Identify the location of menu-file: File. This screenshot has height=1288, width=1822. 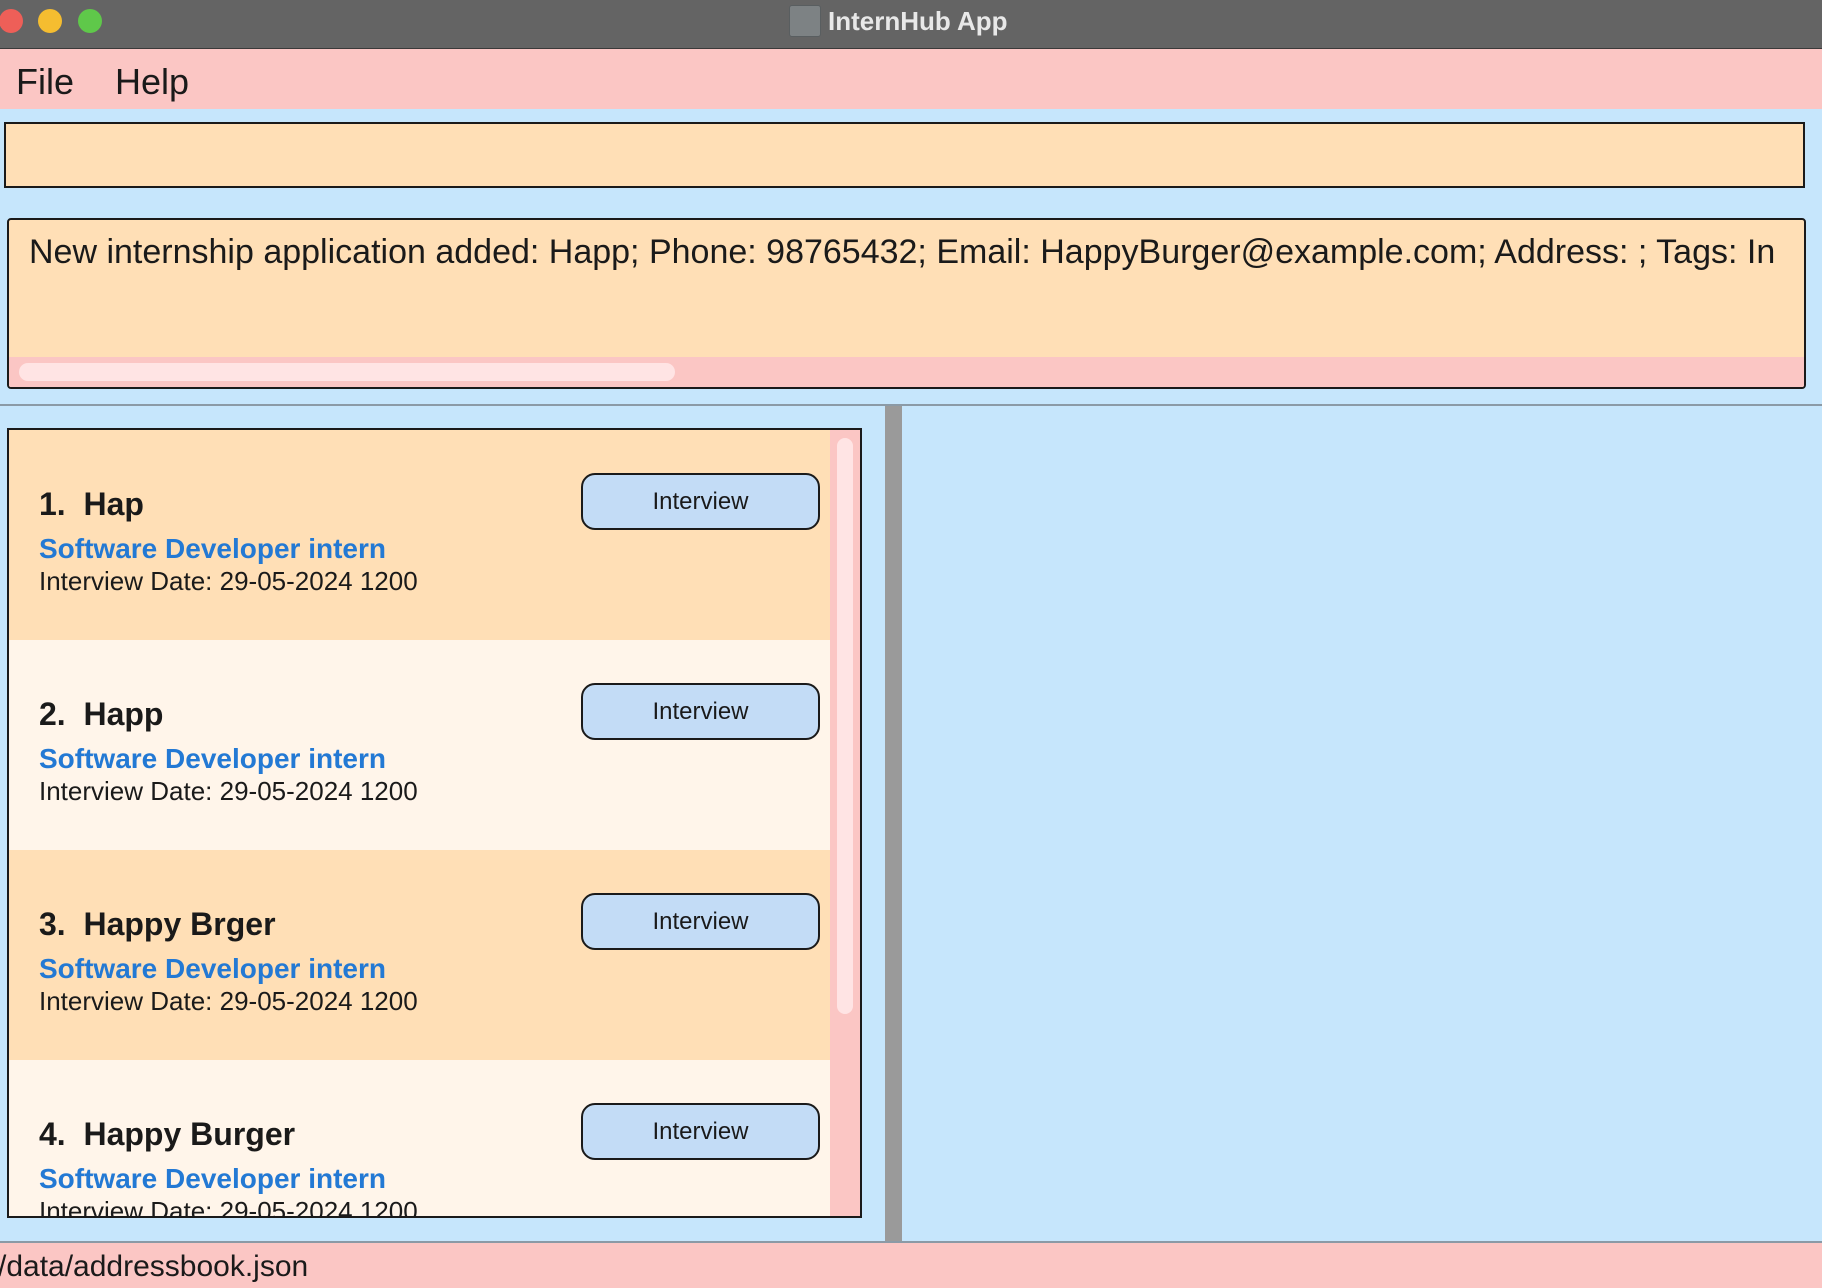
(45, 82).